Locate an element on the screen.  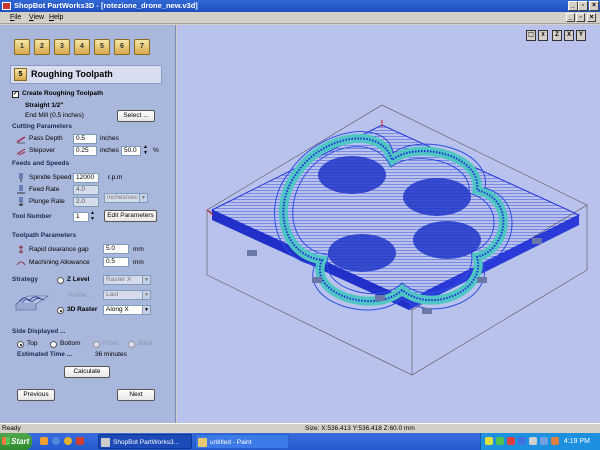
rapid-clearance-input: 5.0 is located at coordinates (116, 249).